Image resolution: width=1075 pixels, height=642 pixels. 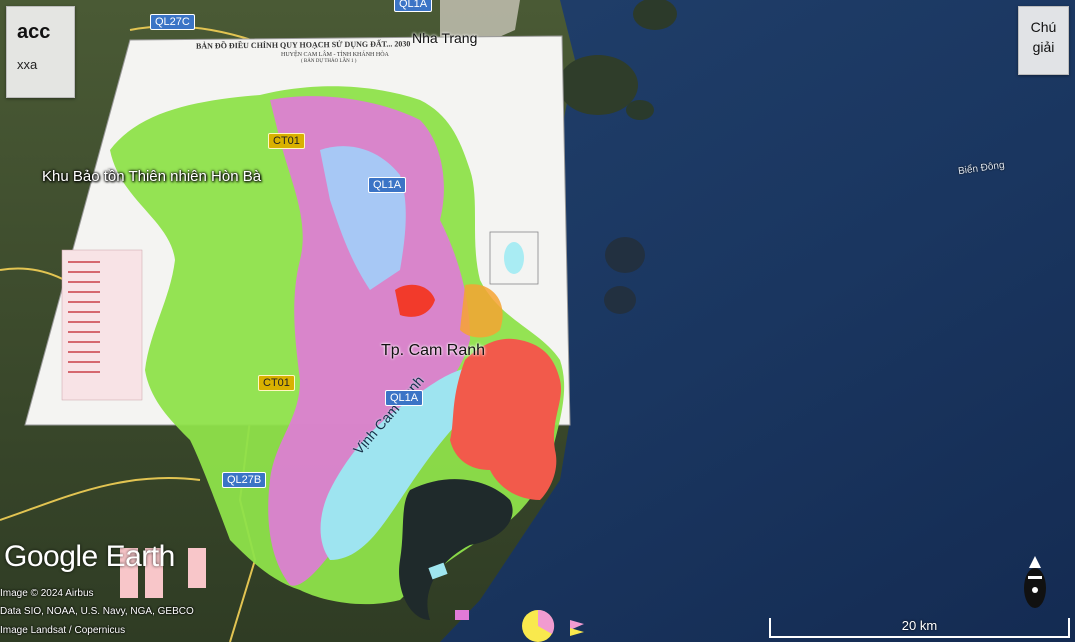 What do you see at coordinates (335, 55) in the screenshot?
I see `sheet-subtitle: HUYỆN CAM LÂM - TỈNH KHÁNH HÒA` at bounding box center [335, 55].